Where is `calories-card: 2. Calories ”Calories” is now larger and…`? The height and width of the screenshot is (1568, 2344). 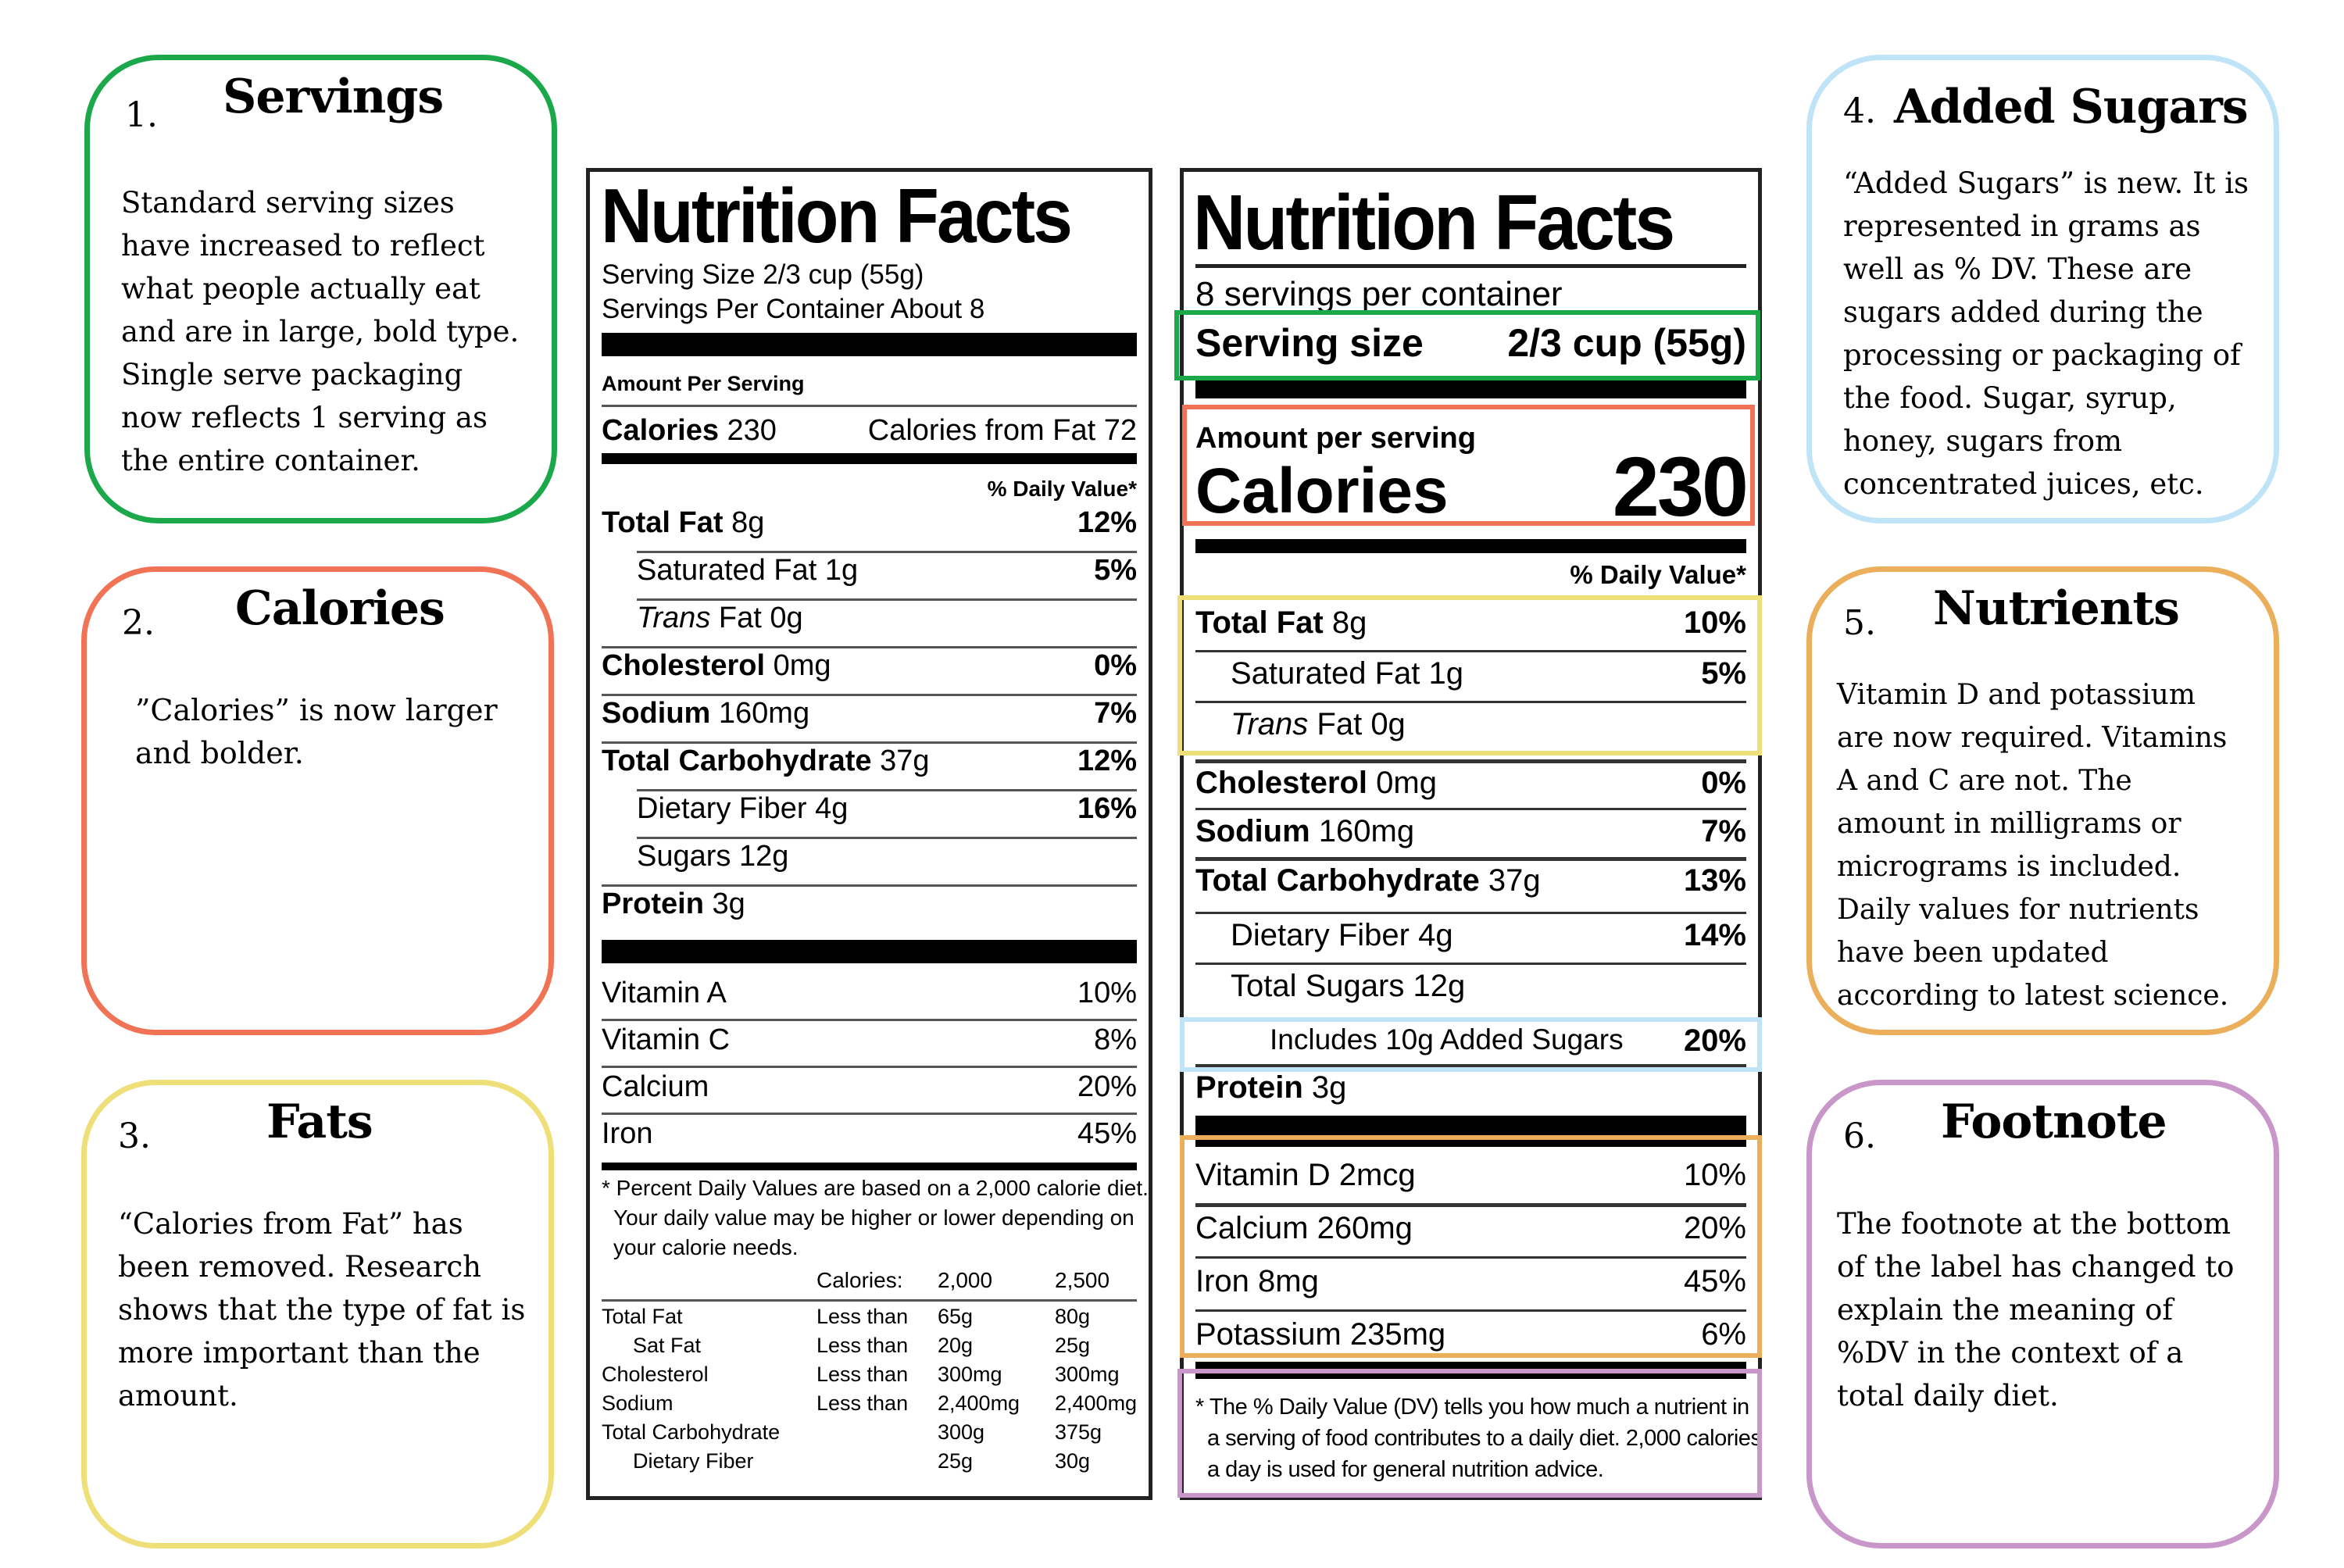 calories-card: 2. Calories ”Calories” is now larger and… is located at coordinates (317, 801).